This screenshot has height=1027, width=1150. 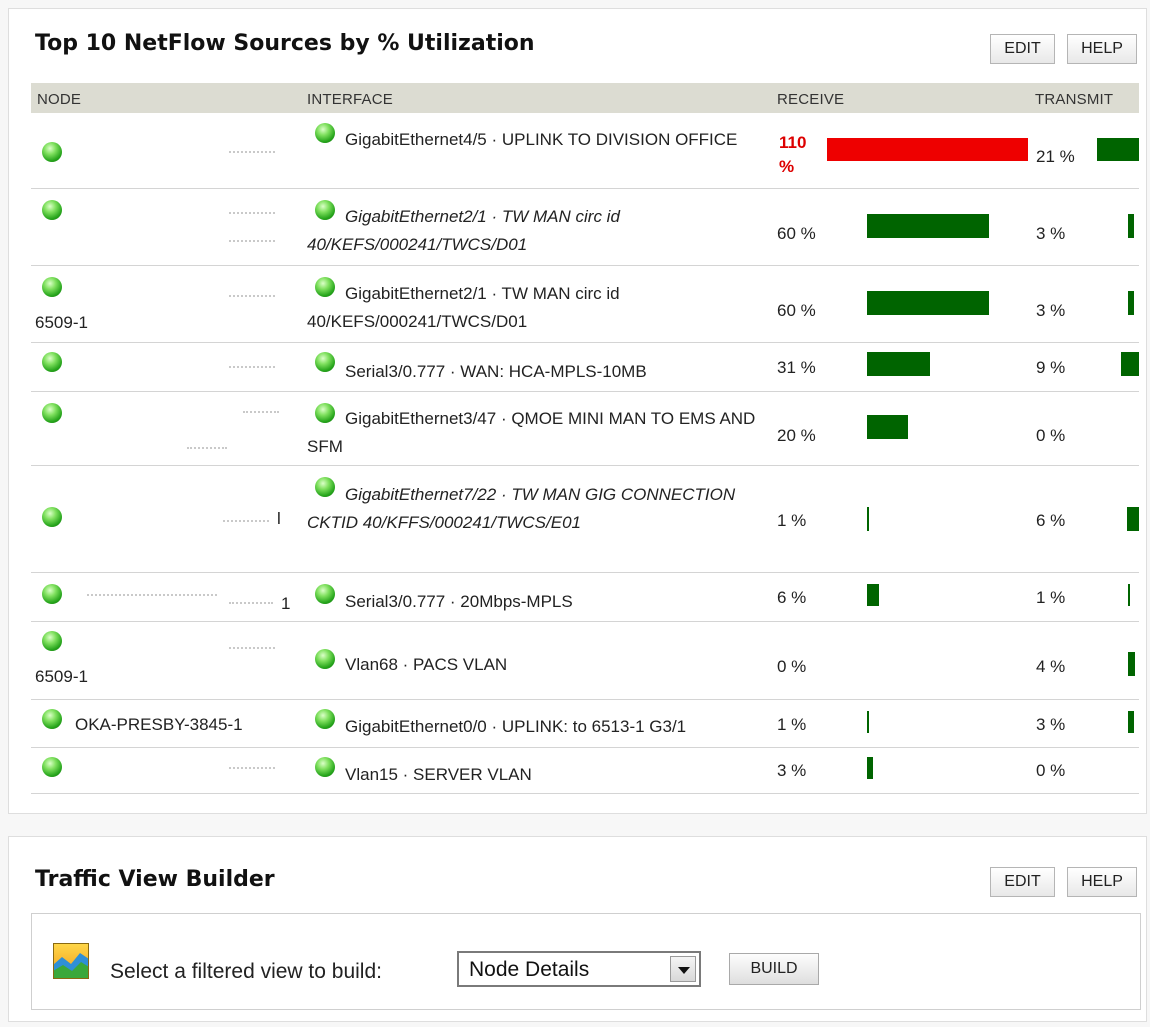 What do you see at coordinates (419, 774) in the screenshot?
I see `interface-link: Vlan15 · SERVER VLAN` at bounding box center [419, 774].